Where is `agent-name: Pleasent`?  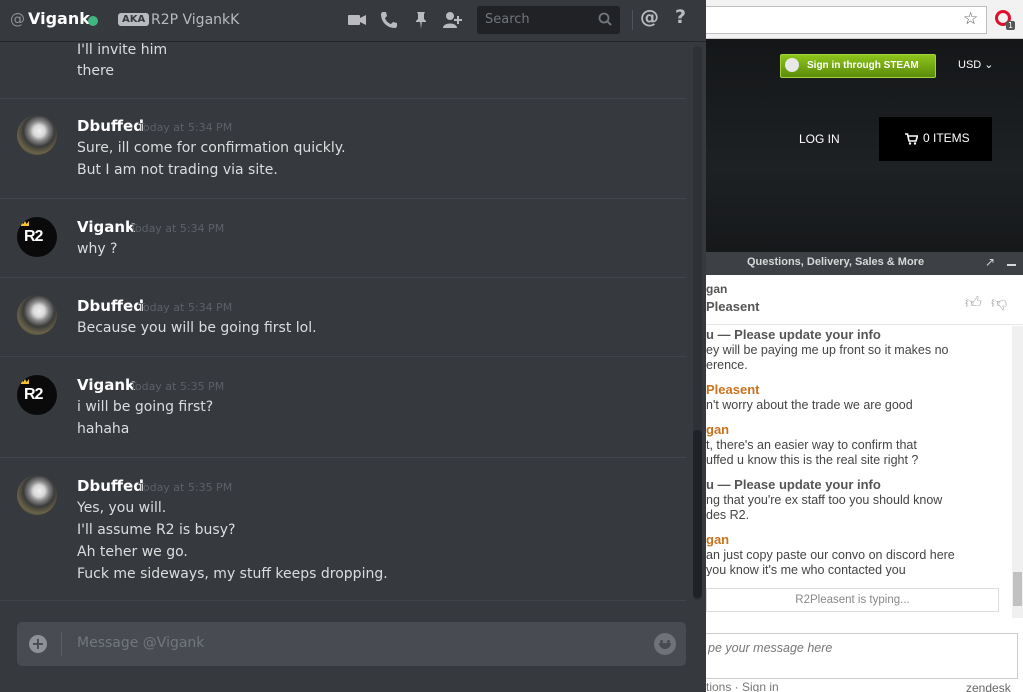
agent-name: Pleasent is located at coordinates (733, 306).